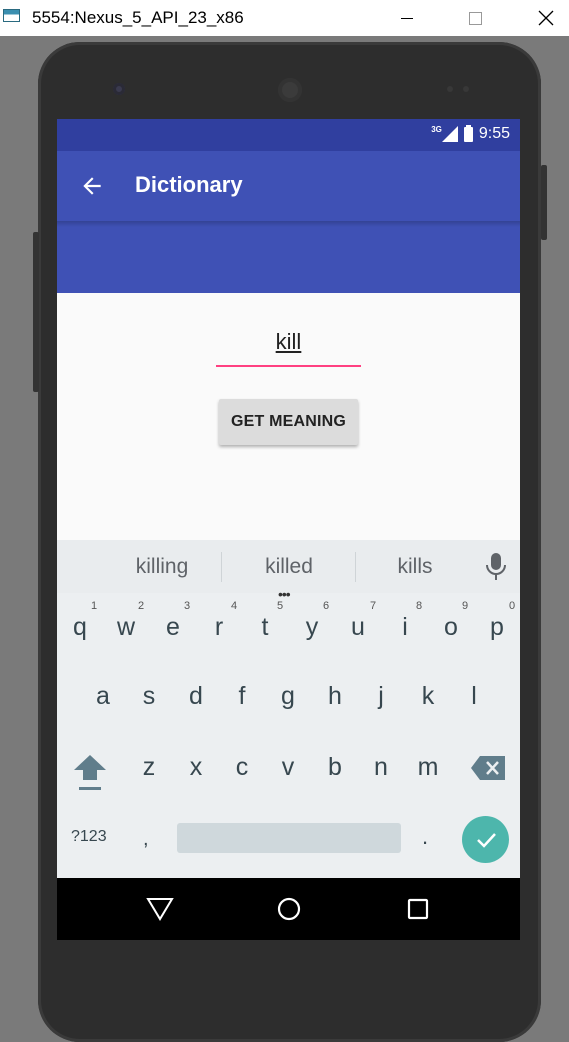  What do you see at coordinates (288, 696) in the screenshot?
I see `key-g: g` at bounding box center [288, 696].